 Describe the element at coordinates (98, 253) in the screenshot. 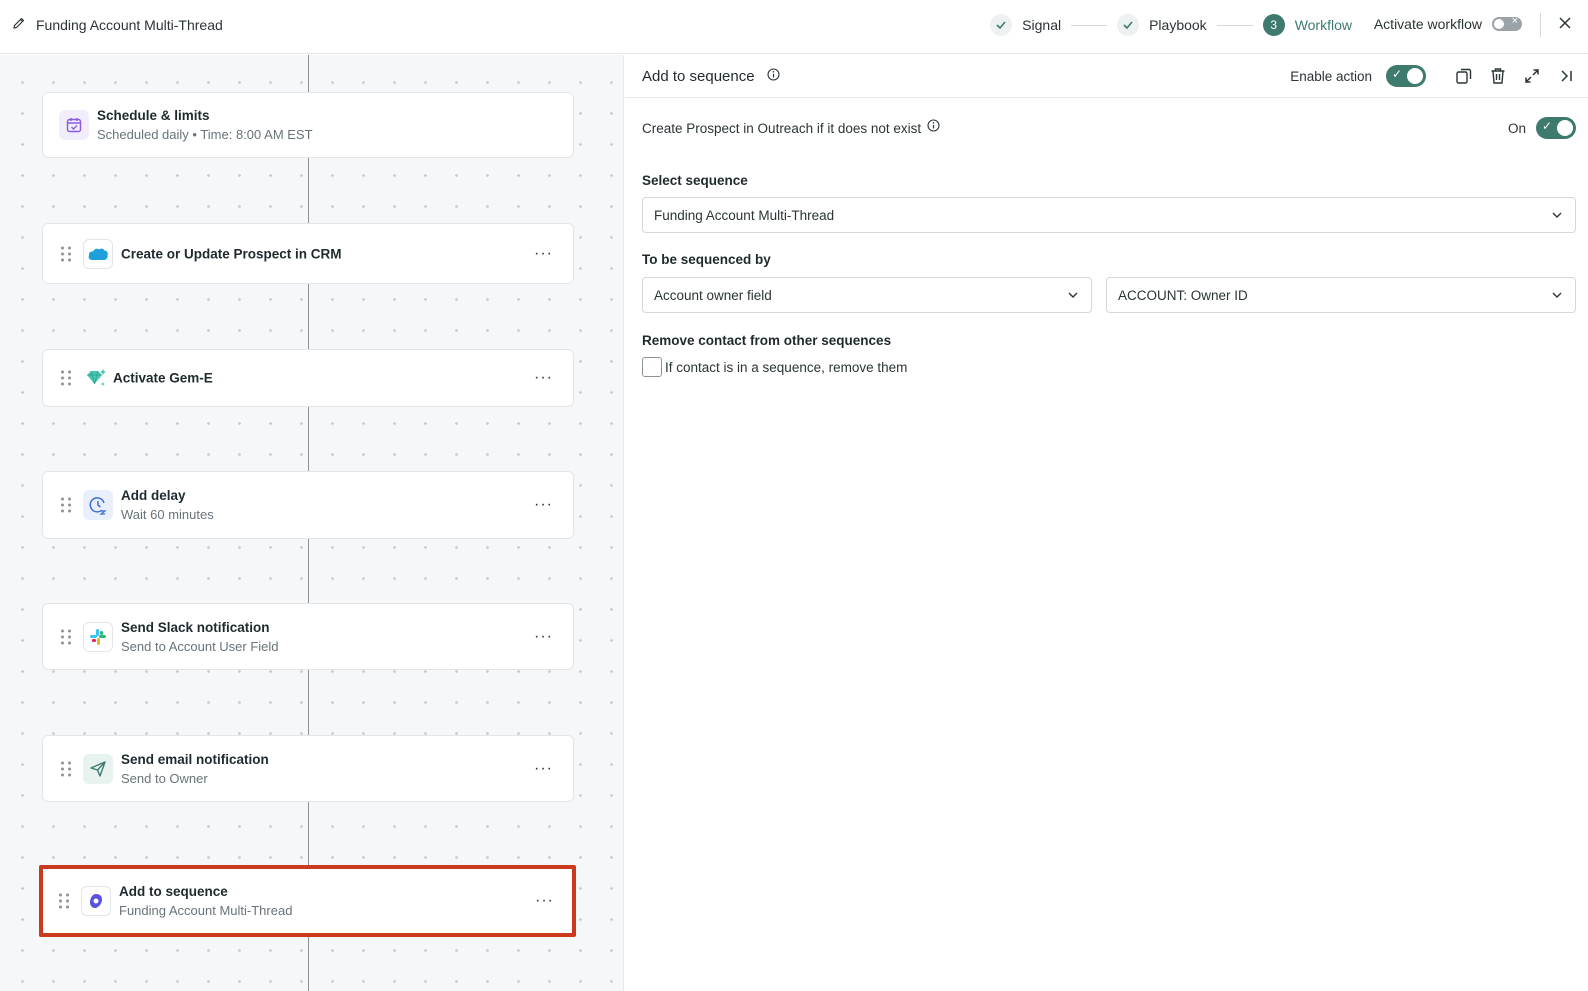

I see `salesforce-cloud-icon` at that location.